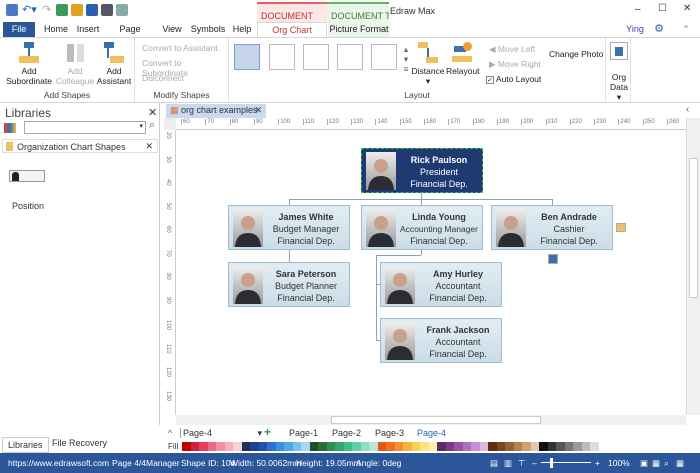  I want to click on gallery-scroll: ▴ ▾ ≡, so click(406, 59).